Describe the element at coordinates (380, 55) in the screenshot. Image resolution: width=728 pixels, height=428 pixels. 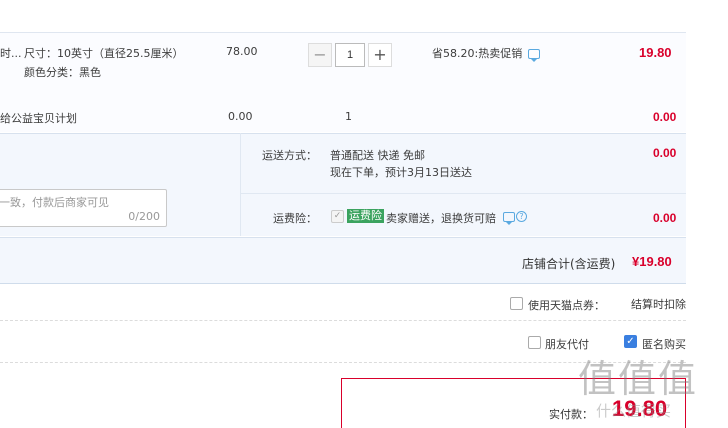
I see `increase-button: +` at that location.